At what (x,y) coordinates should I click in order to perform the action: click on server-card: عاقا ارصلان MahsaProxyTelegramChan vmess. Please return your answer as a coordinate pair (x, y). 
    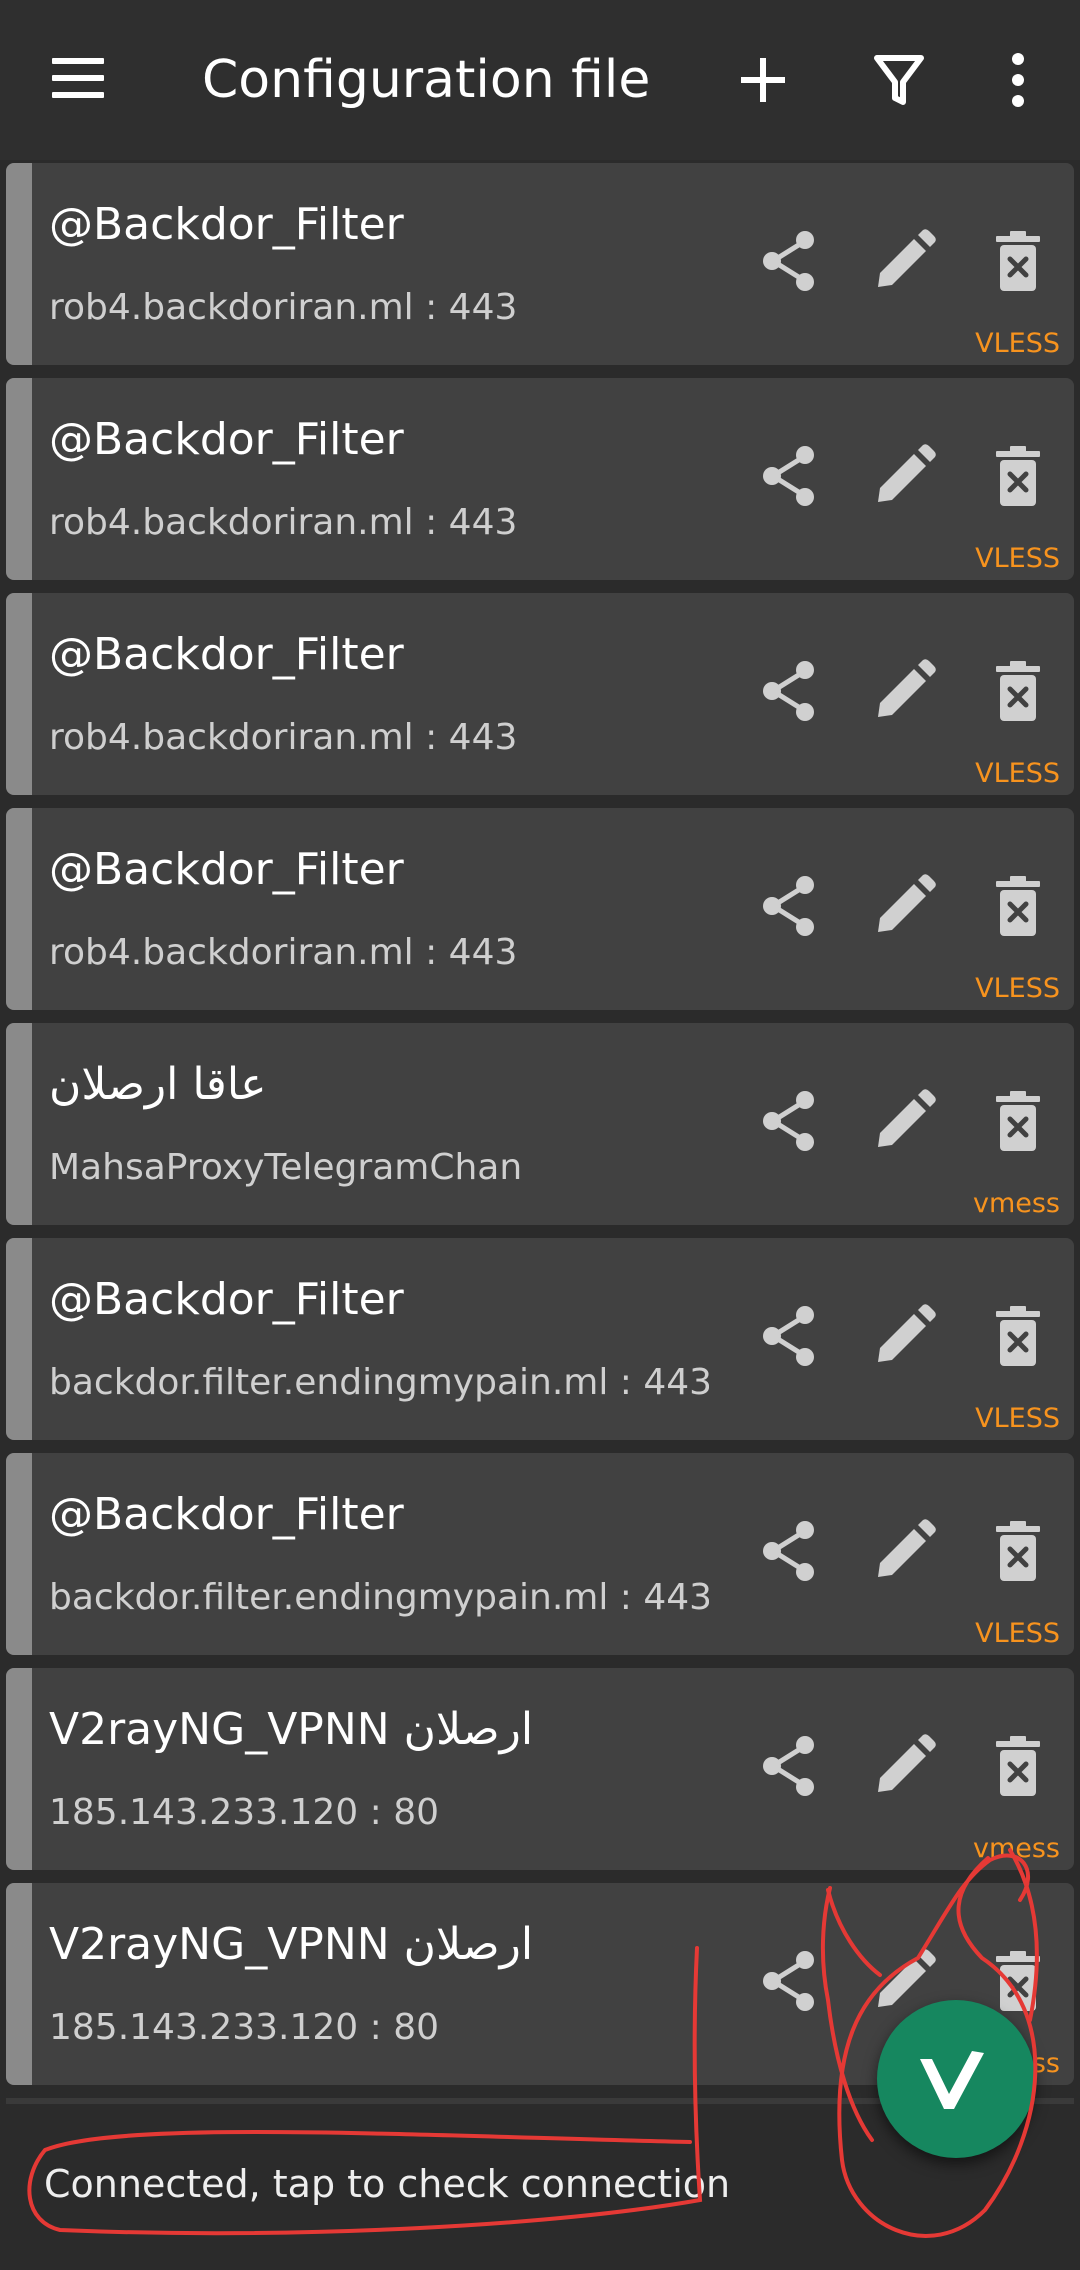
    Looking at the image, I should click on (540, 1124).